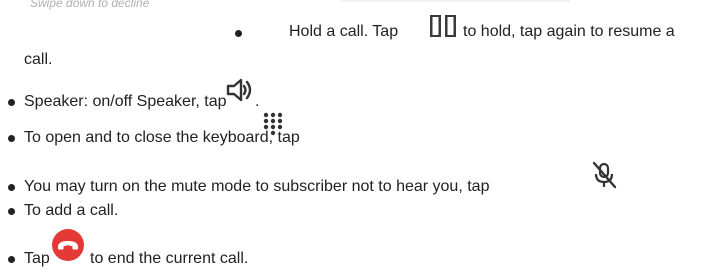  Describe the element at coordinates (257, 101) in the screenshot. I see `speaker-period: .` at that location.